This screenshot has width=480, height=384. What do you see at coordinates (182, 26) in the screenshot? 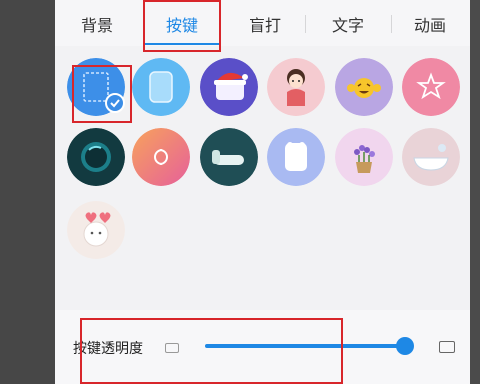
I see `highlight-tab-box` at bounding box center [182, 26].